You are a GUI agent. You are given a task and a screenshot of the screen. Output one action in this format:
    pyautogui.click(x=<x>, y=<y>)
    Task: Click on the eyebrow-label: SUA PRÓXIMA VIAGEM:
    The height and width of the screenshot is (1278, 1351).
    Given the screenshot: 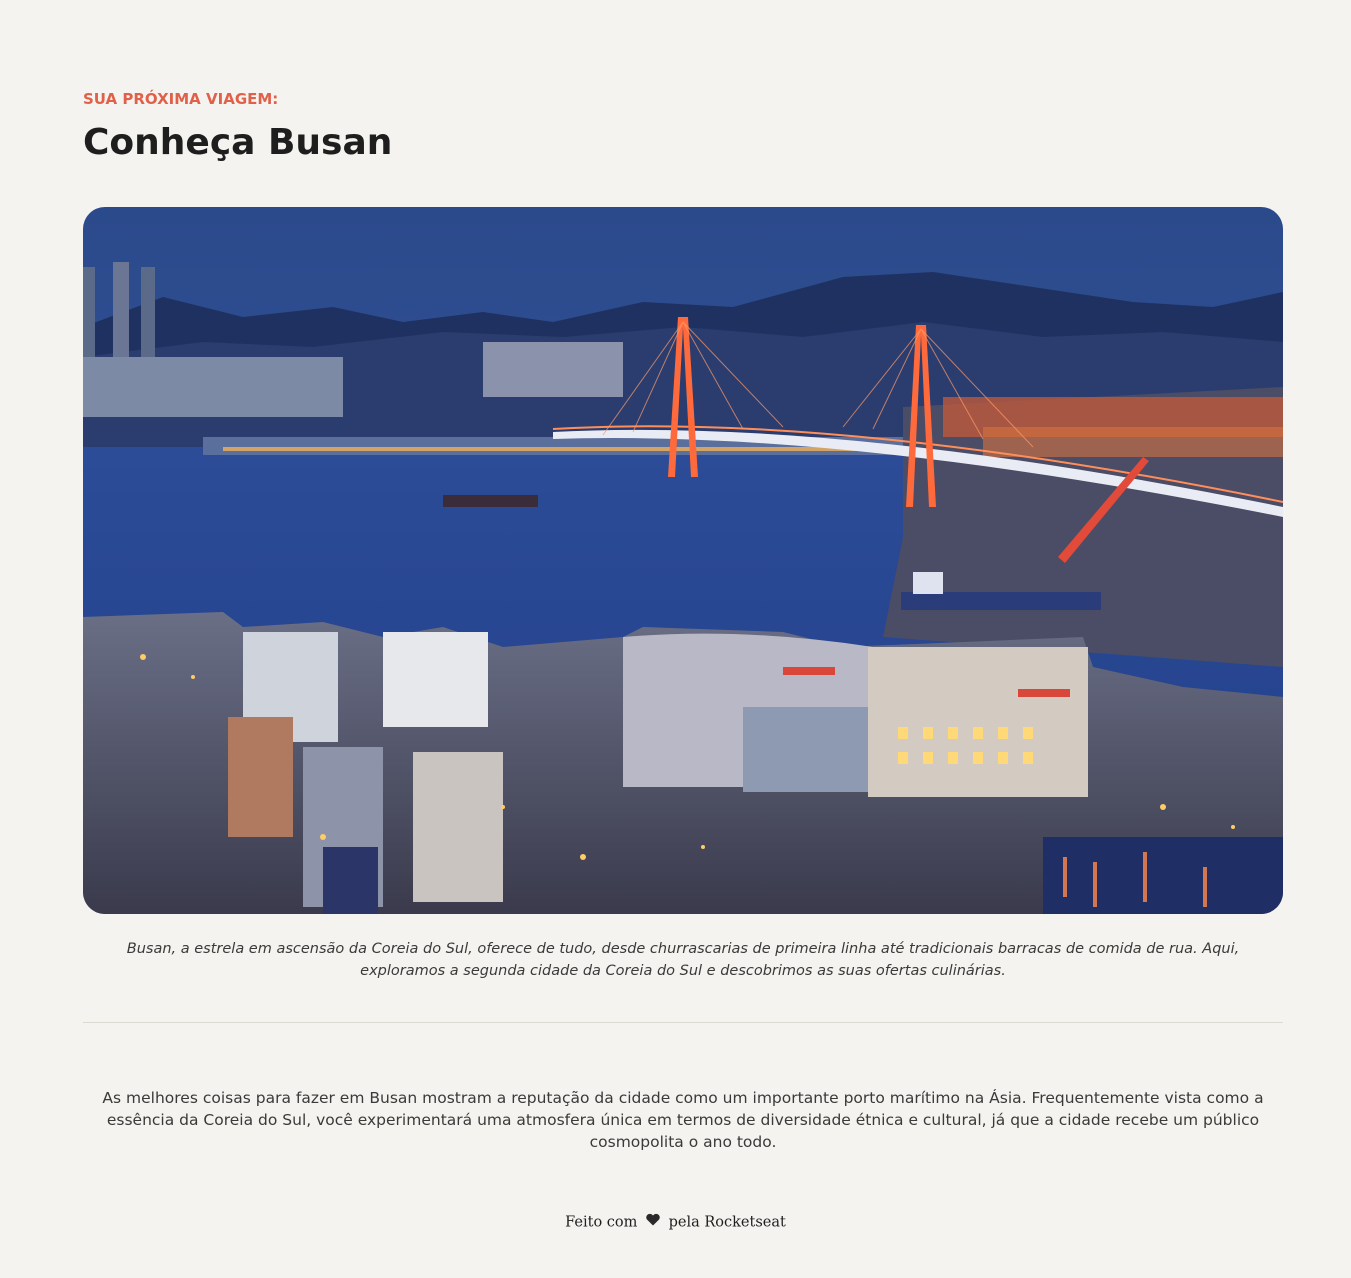 What is the action you would take?
    pyautogui.click(x=181, y=99)
    